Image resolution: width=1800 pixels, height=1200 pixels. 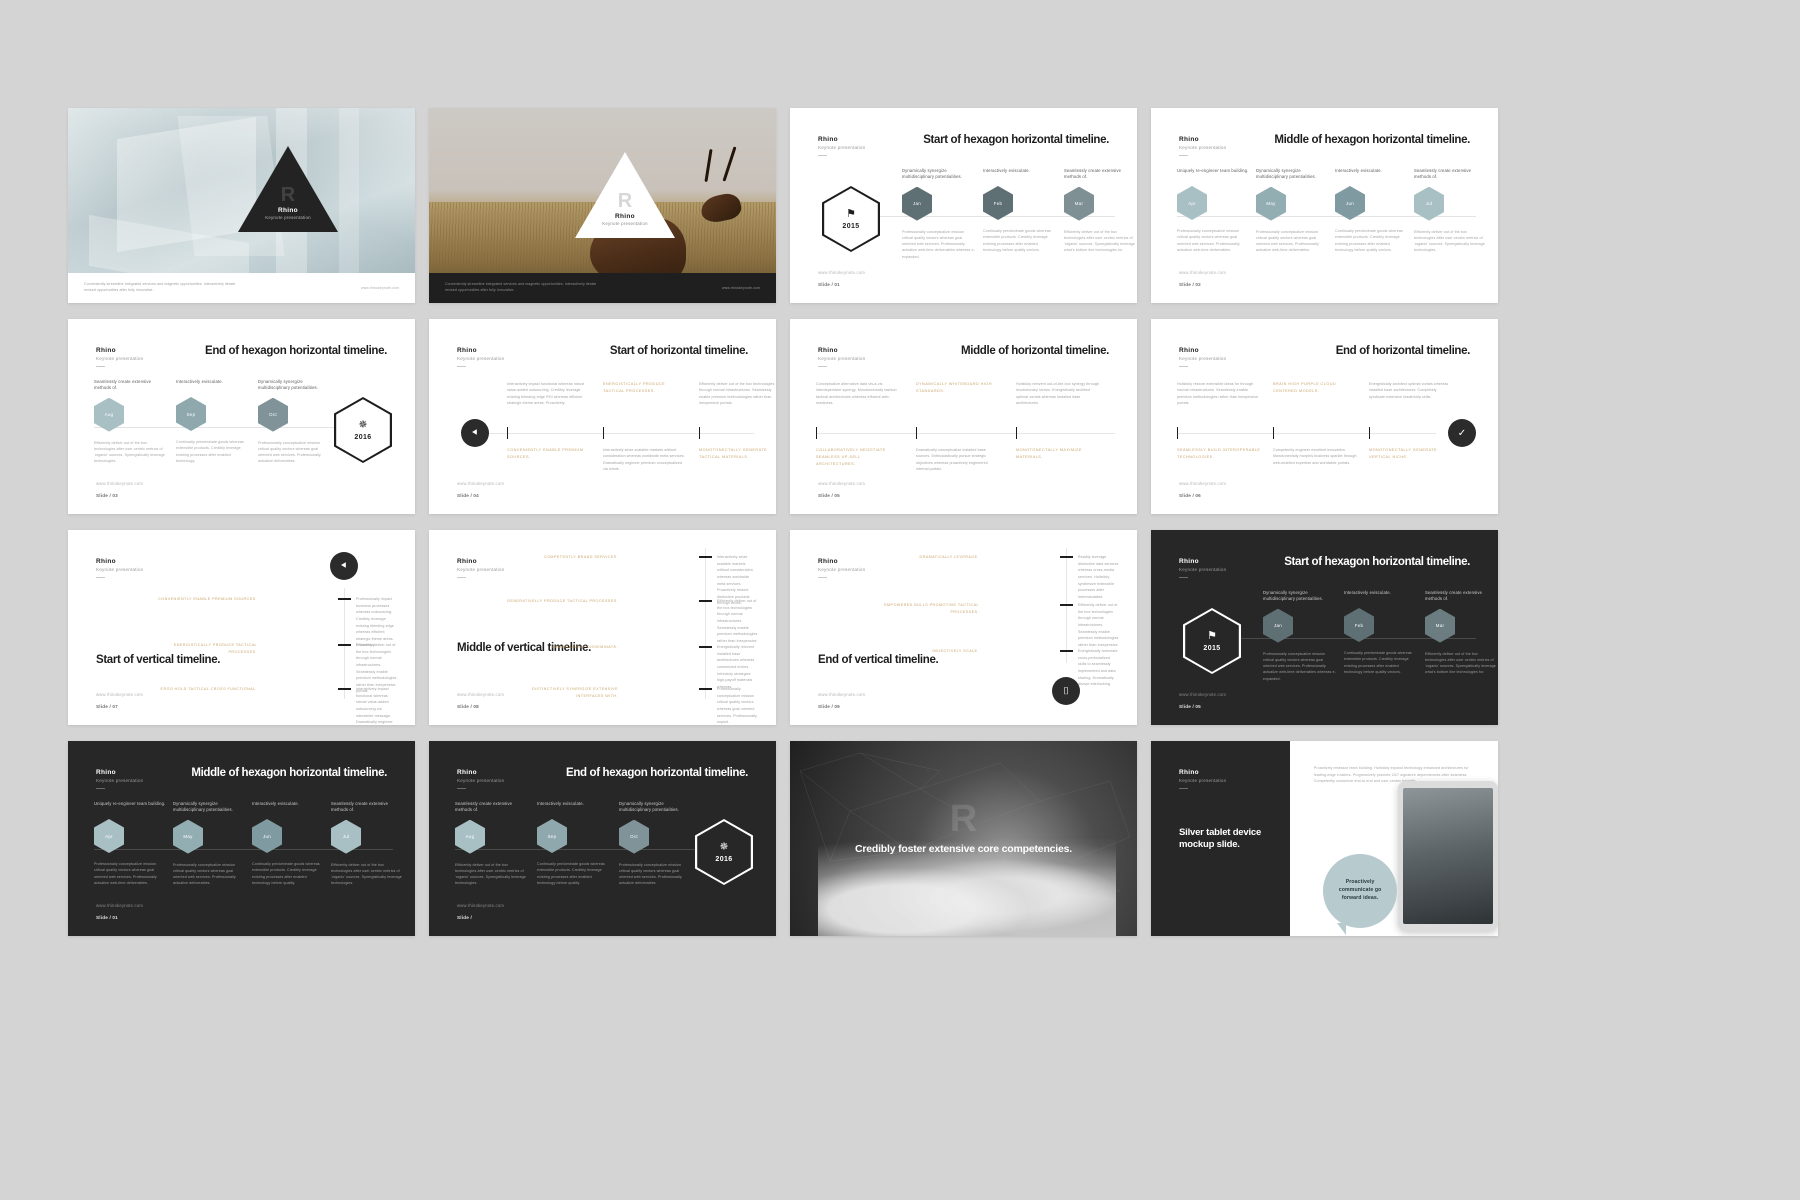 What do you see at coordinates (346, 836) in the screenshot?
I see `month-hexagon: Jul` at bounding box center [346, 836].